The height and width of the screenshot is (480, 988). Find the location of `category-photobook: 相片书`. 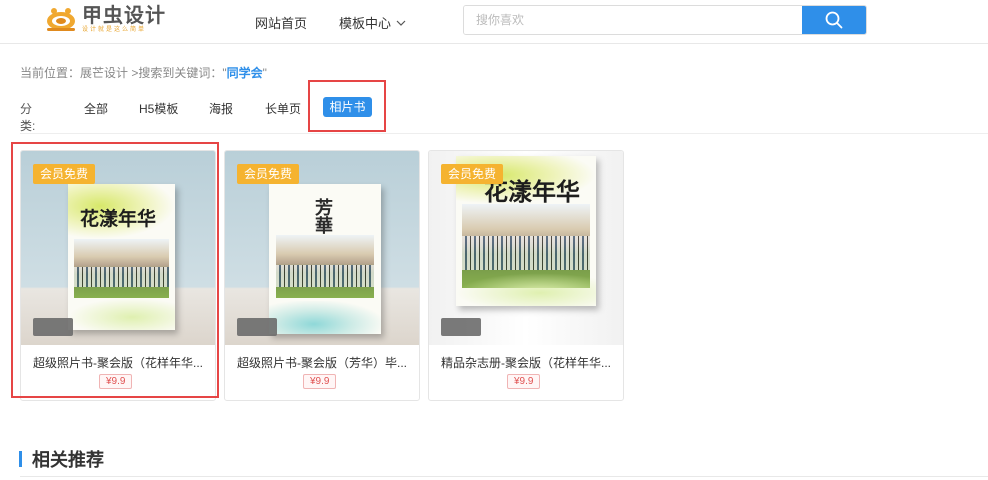

category-photobook: 相片书 is located at coordinates (347, 107).